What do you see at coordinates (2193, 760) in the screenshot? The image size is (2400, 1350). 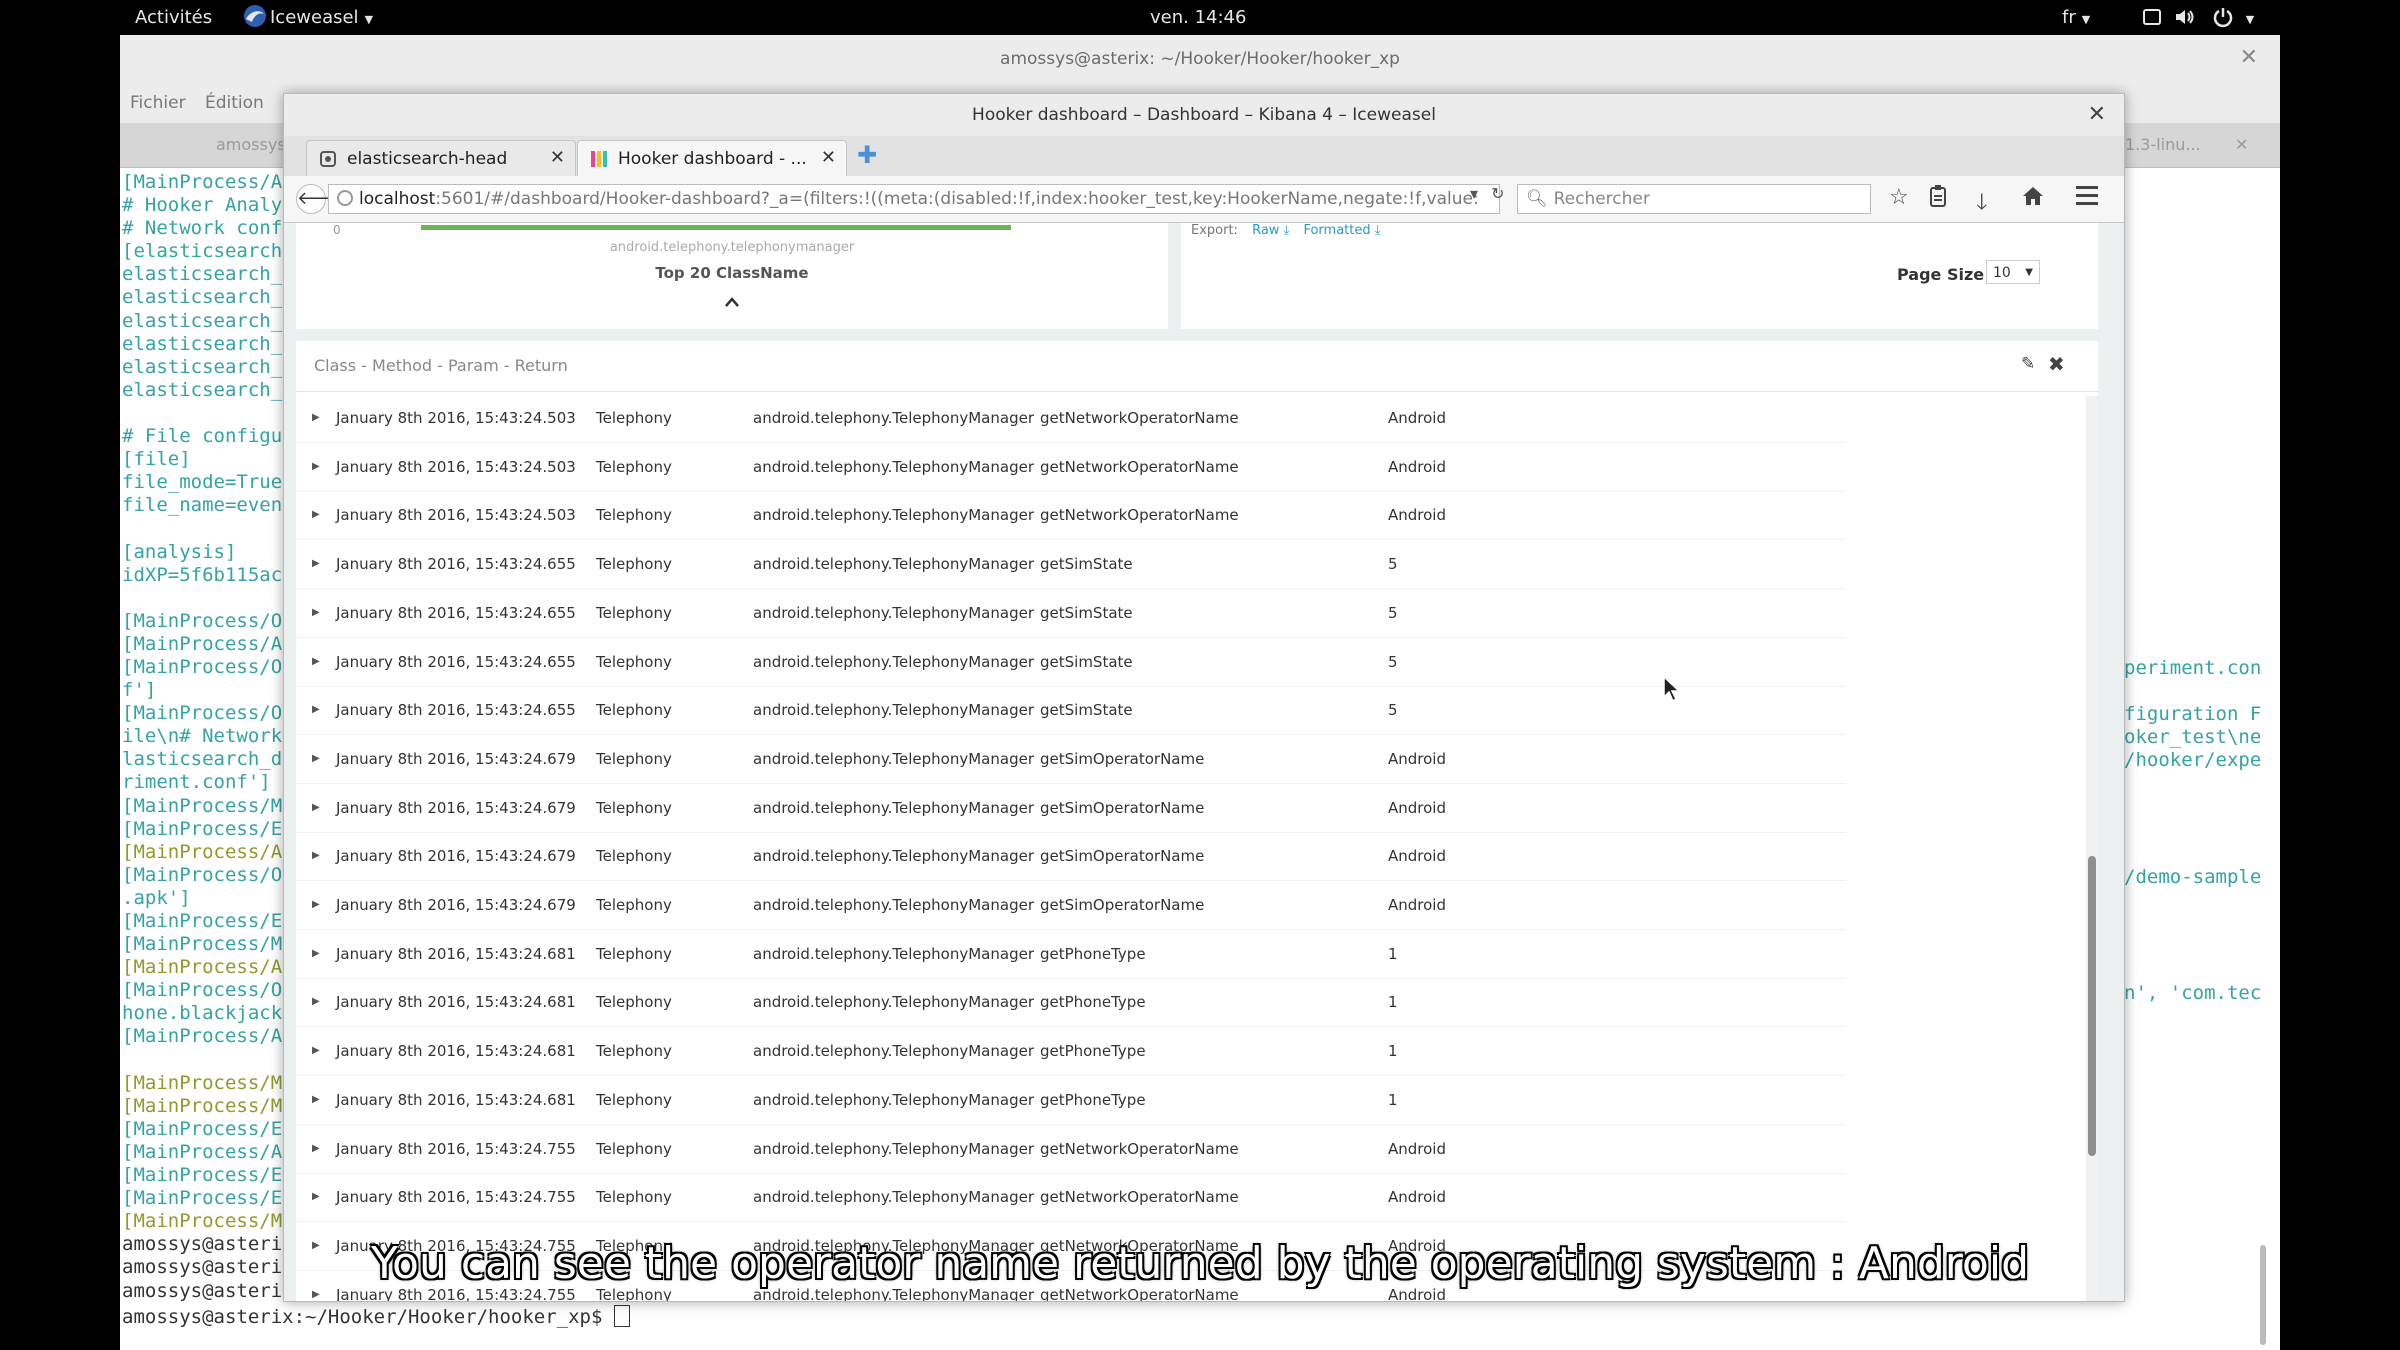 I see `terminal-fragment: /hooker/expe` at bounding box center [2193, 760].